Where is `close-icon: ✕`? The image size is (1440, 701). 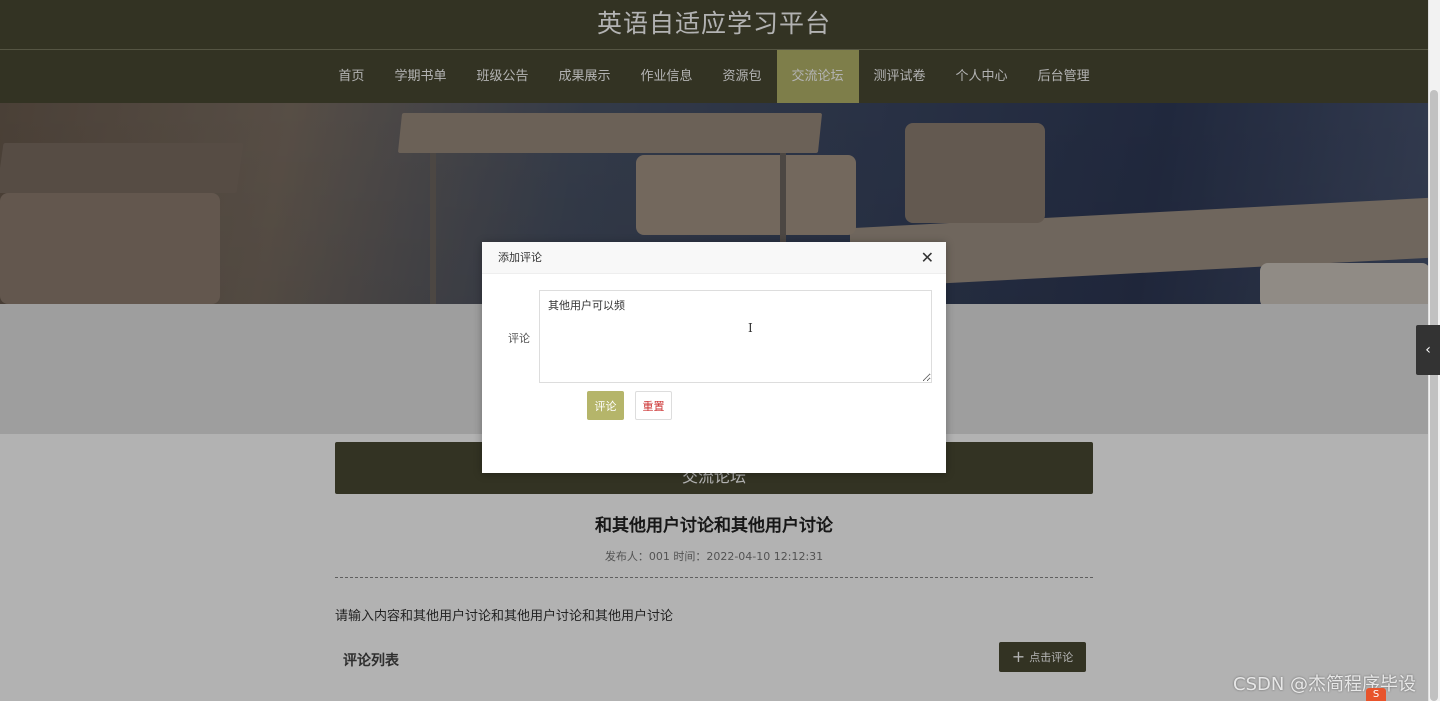
close-icon: ✕ is located at coordinates (927, 258).